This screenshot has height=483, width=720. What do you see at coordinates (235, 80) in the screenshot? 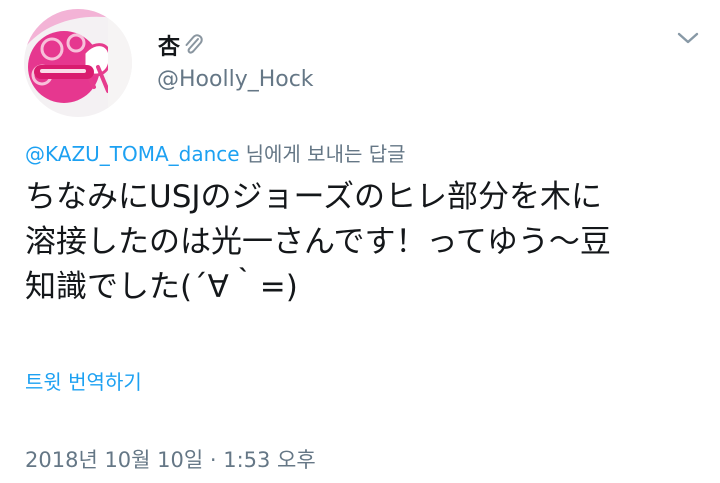
I see `author-handle: @Hoolly_Hock` at bounding box center [235, 80].